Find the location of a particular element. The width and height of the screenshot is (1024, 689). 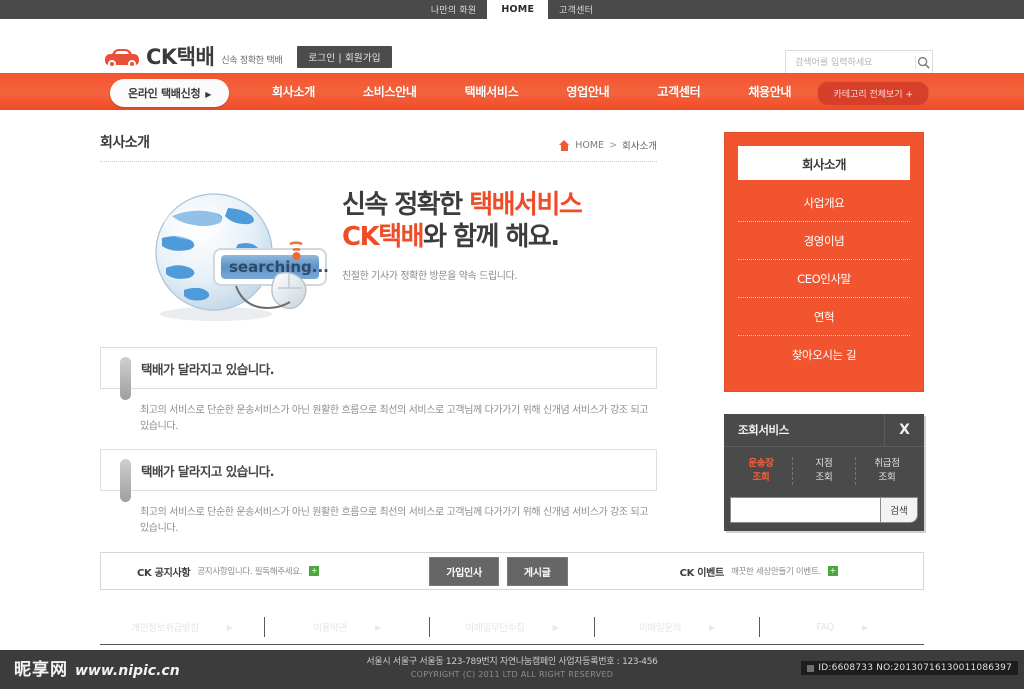

watermark: 昵享网 www.nipic.cn is located at coordinates (97, 667).